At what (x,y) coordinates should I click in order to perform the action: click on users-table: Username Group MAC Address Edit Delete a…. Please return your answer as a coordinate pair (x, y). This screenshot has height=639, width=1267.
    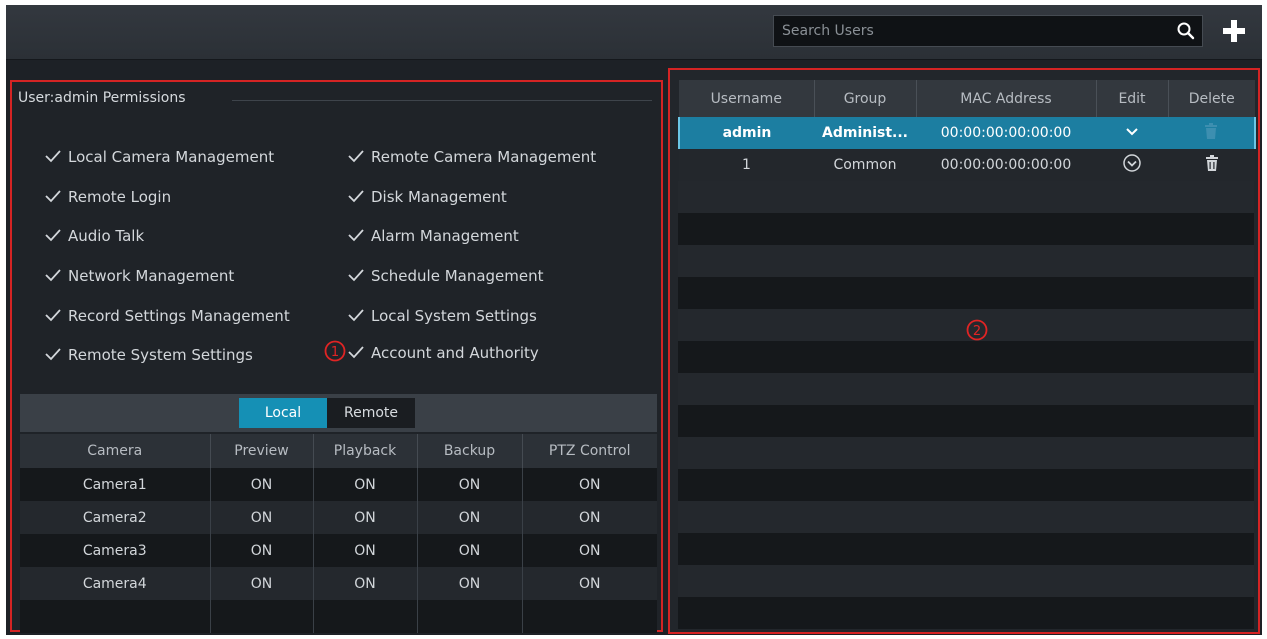
    Looking at the image, I should click on (967, 130).